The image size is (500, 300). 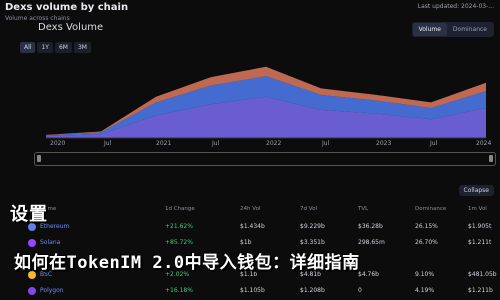 I want to click on row-vol24: $1b, so click(x=246, y=242).